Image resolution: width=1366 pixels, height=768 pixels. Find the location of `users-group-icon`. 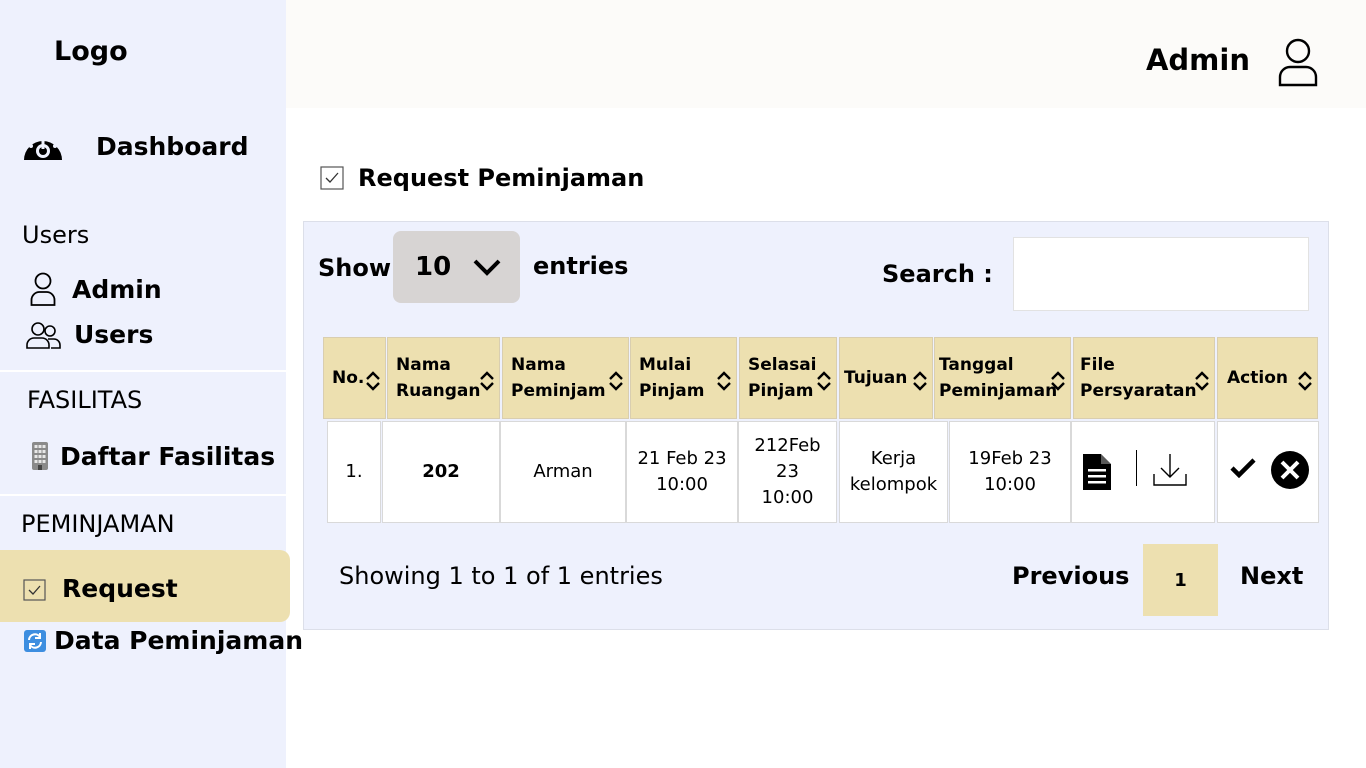

users-group-icon is located at coordinates (43, 335).